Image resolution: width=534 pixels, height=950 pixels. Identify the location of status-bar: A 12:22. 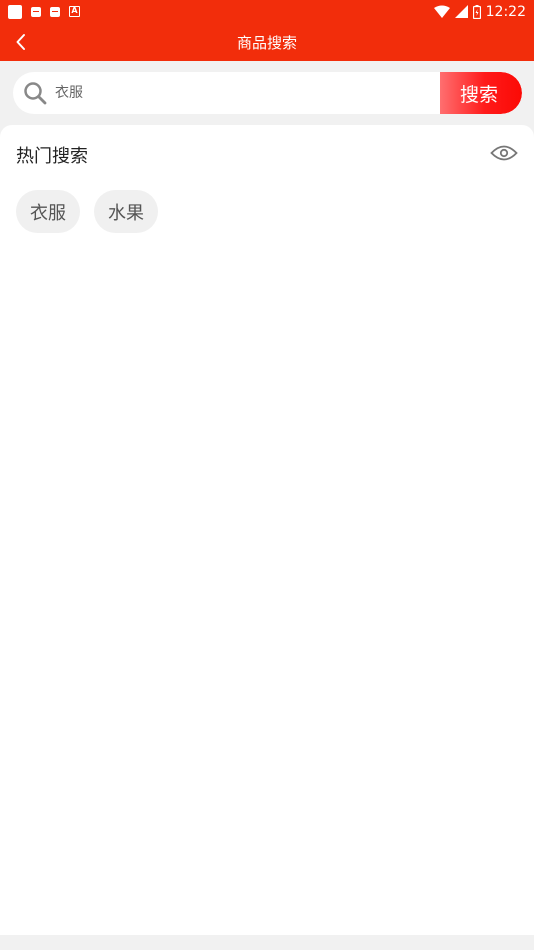
(267, 11).